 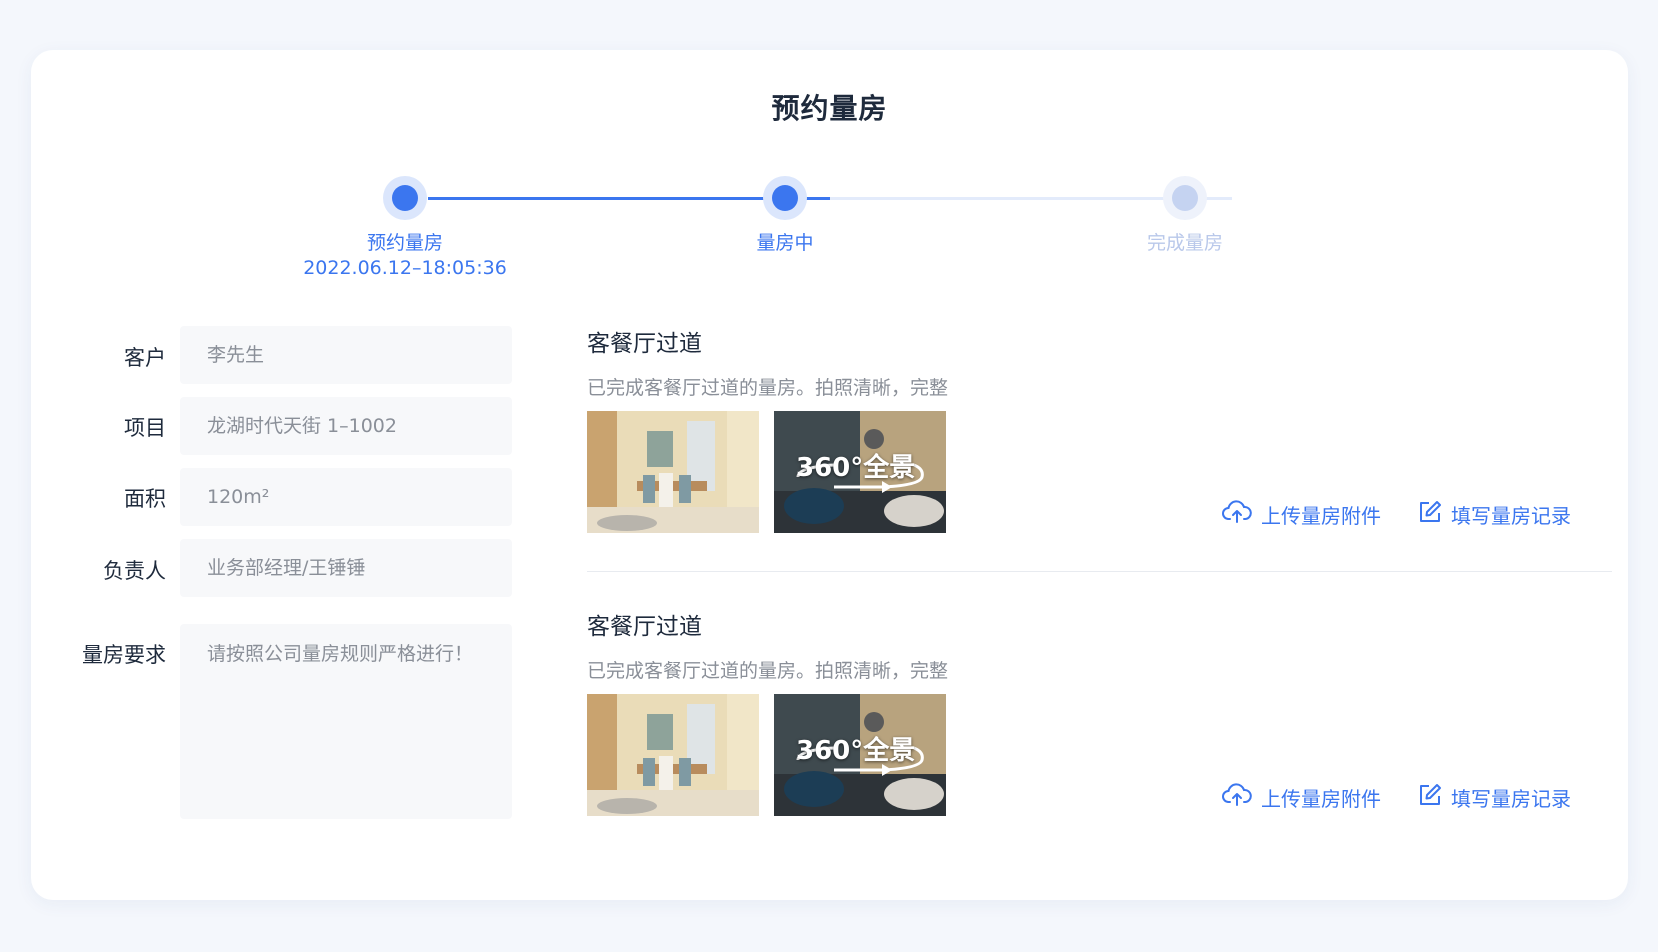 What do you see at coordinates (346, 426) in the screenshot?
I see `project-field: 龙湖时代天街 1–1002` at bounding box center [346, 426].